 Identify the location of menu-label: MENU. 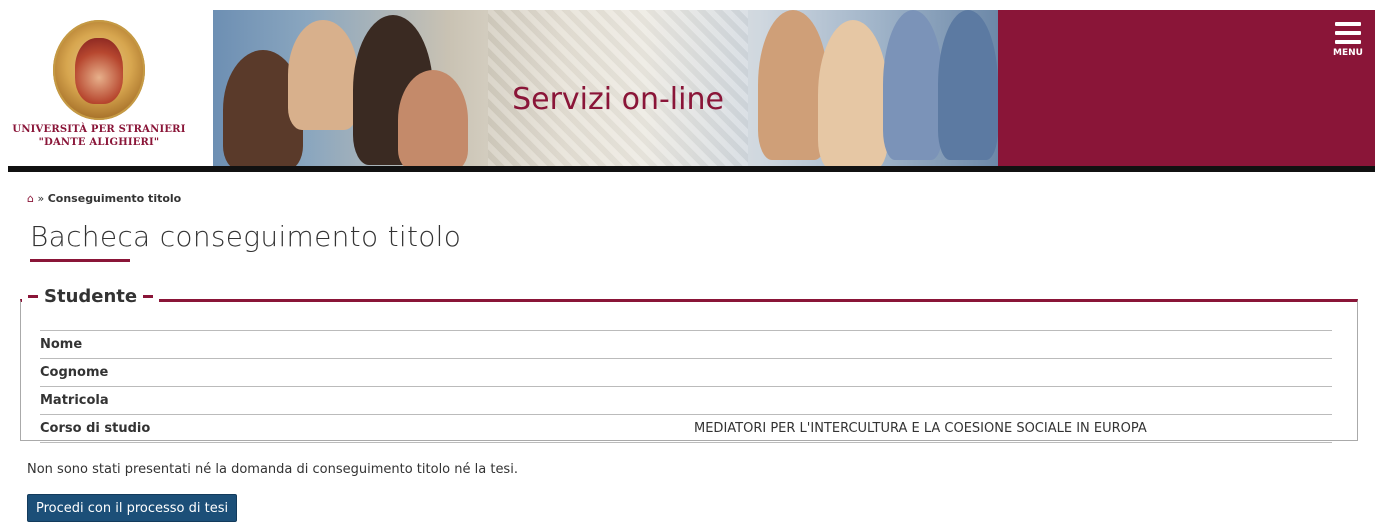
(1348, 53).